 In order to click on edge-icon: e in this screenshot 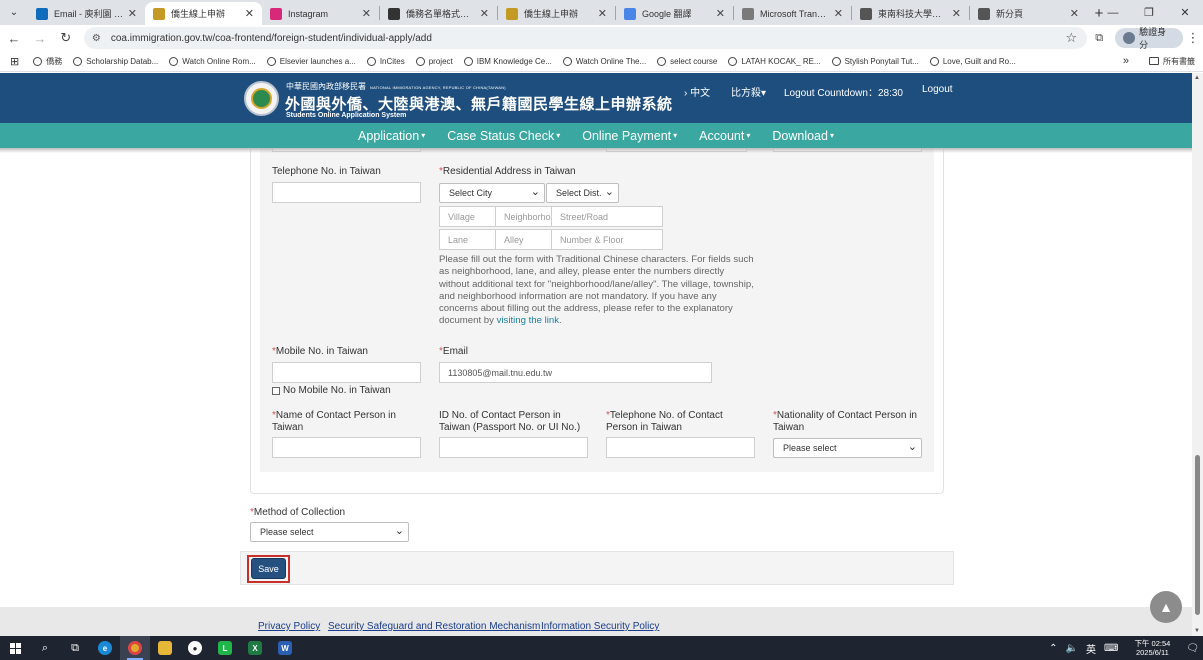, I will do `click(105, 648)`.